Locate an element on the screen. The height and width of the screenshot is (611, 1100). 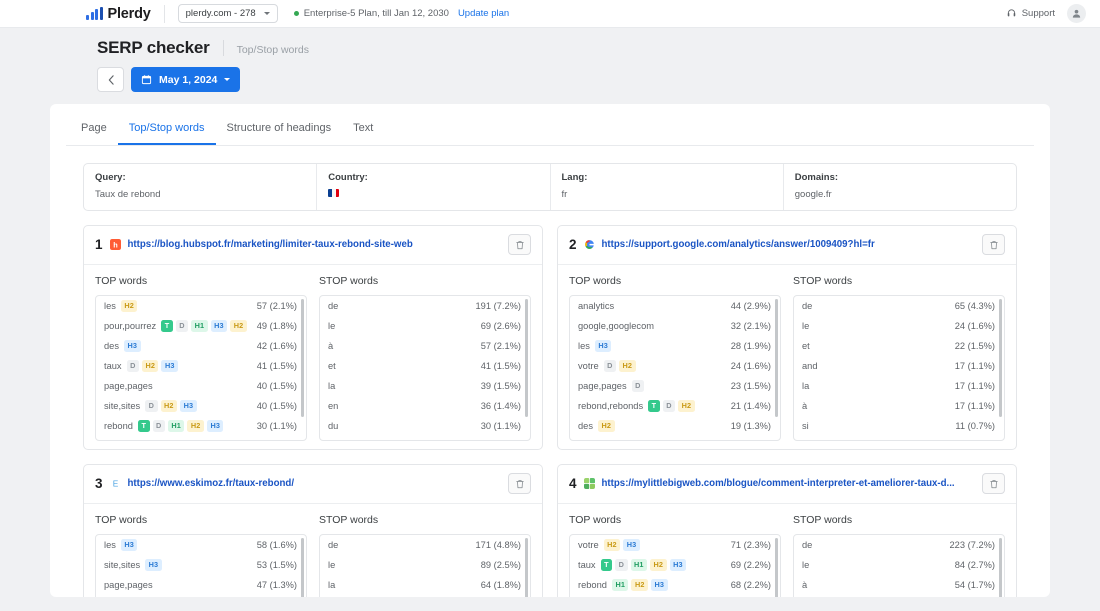
word-row: page,pages D 23 (1.5%) is located at coordinates (675, 386).